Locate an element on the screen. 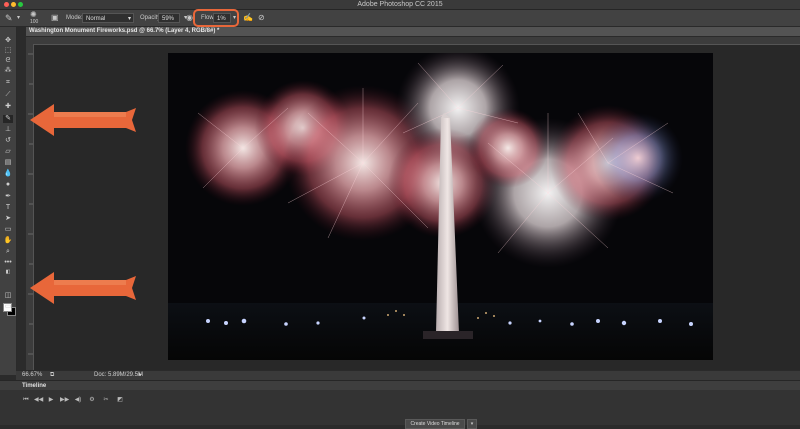  brush-icon: ✎ is located at coordinates (8, 119).